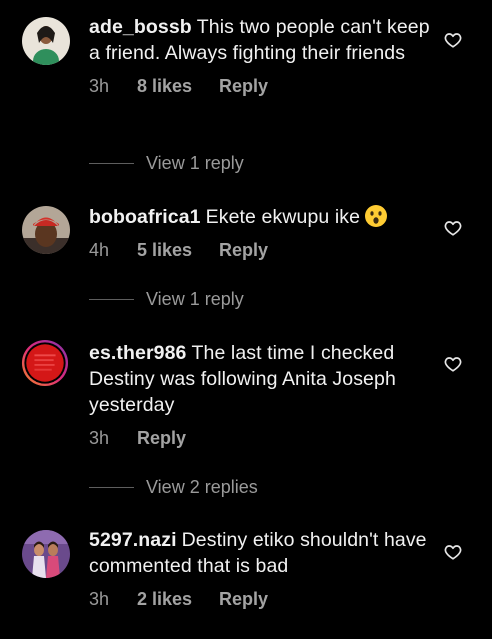 This screenshot has height=639, width=492. I want to click on view-replies-button: View 2 replies, so click(173, 487).